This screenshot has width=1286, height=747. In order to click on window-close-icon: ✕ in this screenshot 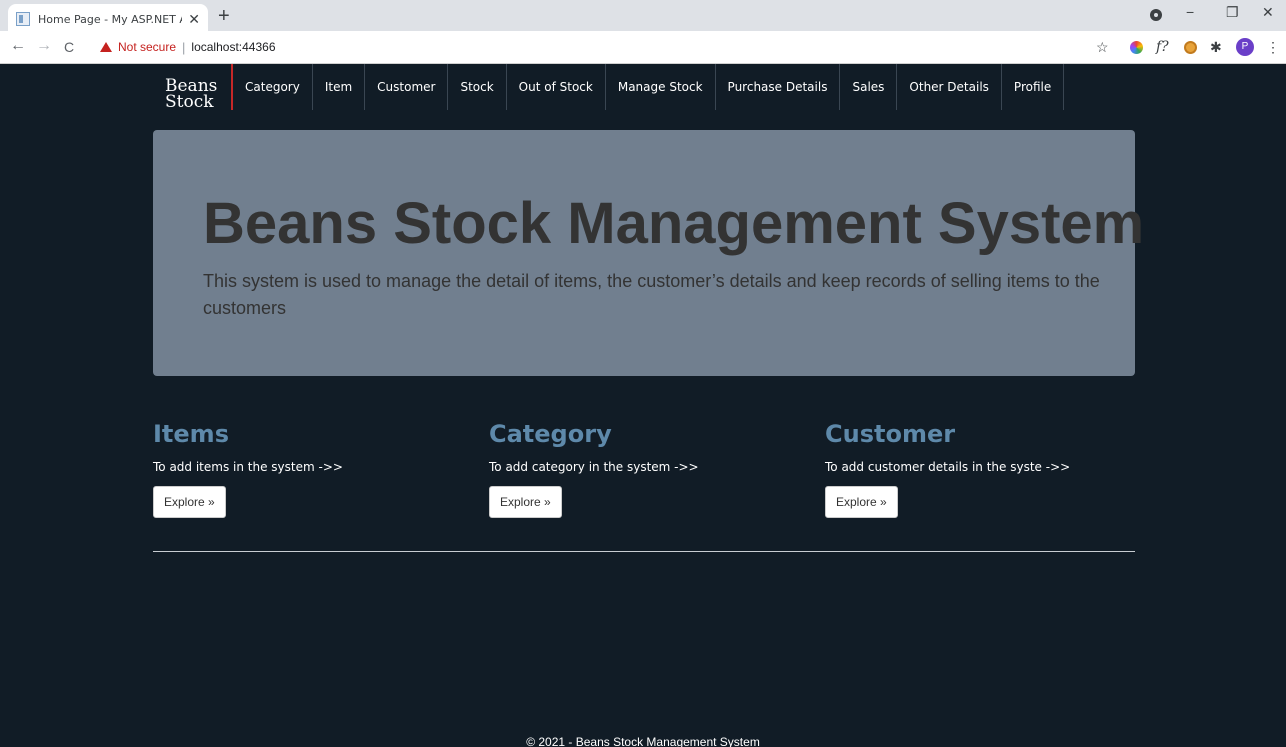, I will do `click(1268, 12)`.